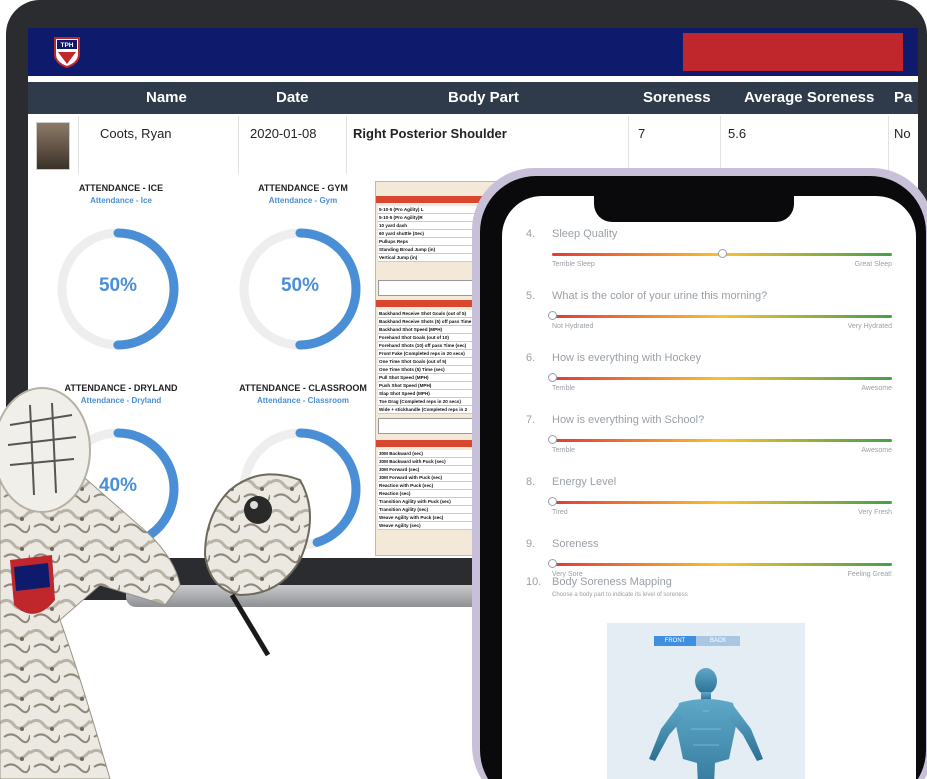 This screenshot has height=779, width=927. I want to click on question-text: Energy Level, so click(584, 482).